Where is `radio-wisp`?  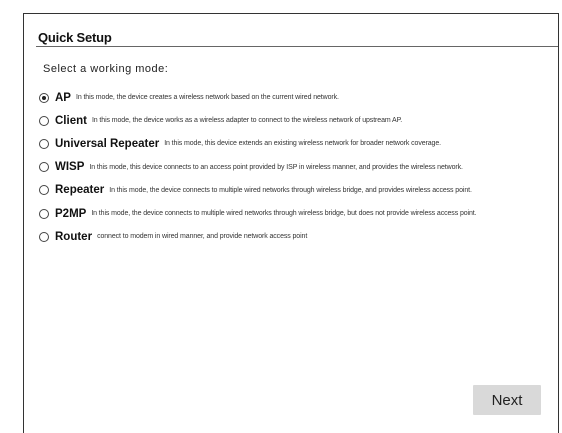
radio-wisp is located at coordinates (44, 167).